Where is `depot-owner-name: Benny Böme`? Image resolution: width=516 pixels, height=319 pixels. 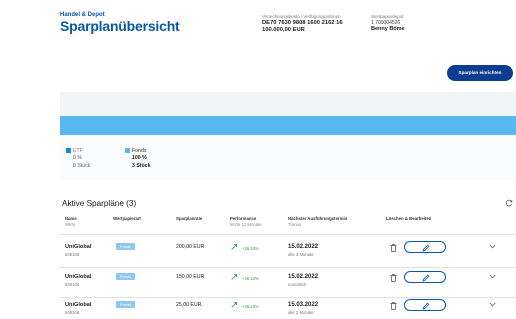
depot-owner-name: Benny Böme is located at coordinates (388, 28).